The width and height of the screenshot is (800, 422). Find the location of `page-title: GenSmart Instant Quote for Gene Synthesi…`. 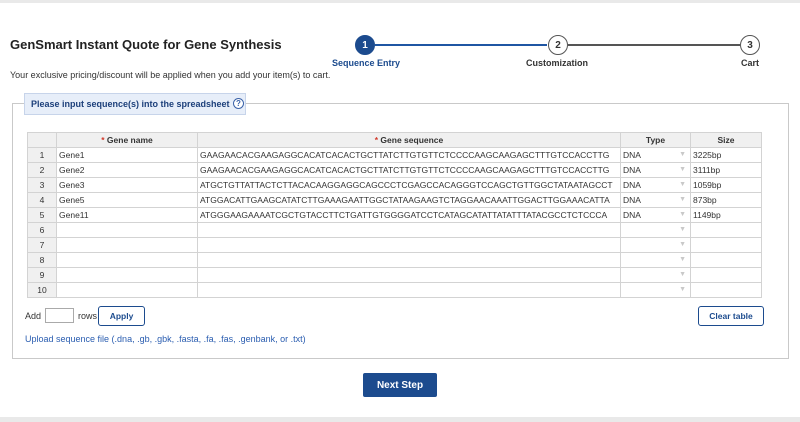

page-title: GenSmart Instant Quote for Gene Synthesi… is located at coordinates (146, 44).